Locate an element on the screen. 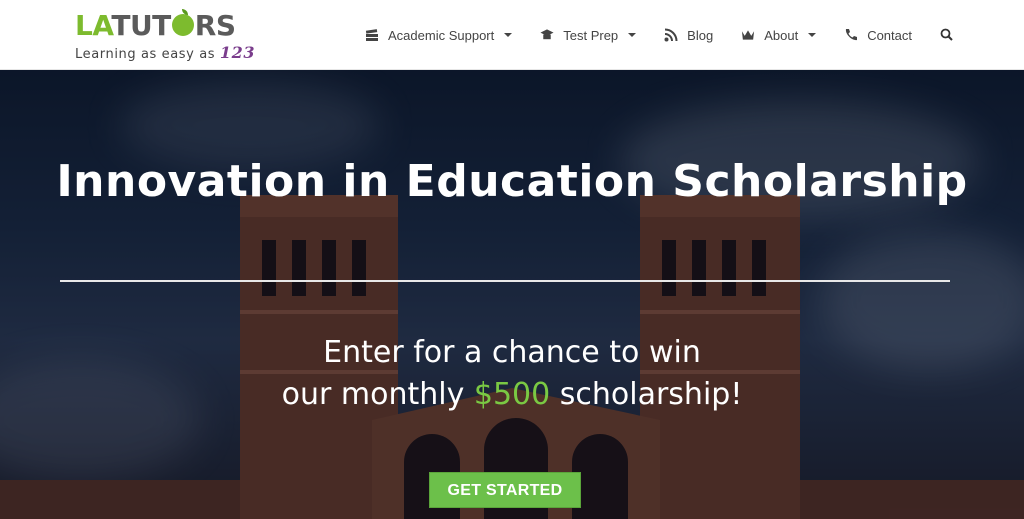 The width and height of the screenshot is (1024, 519). logo-tut: TUT is located at coordinates (141, 25).